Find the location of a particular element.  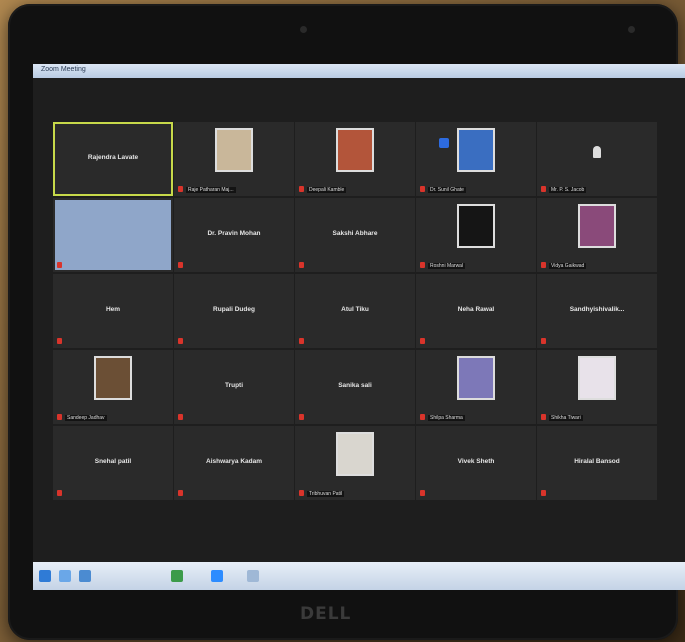

participant-name: Sanika sali is located at coordinates (355, 385).